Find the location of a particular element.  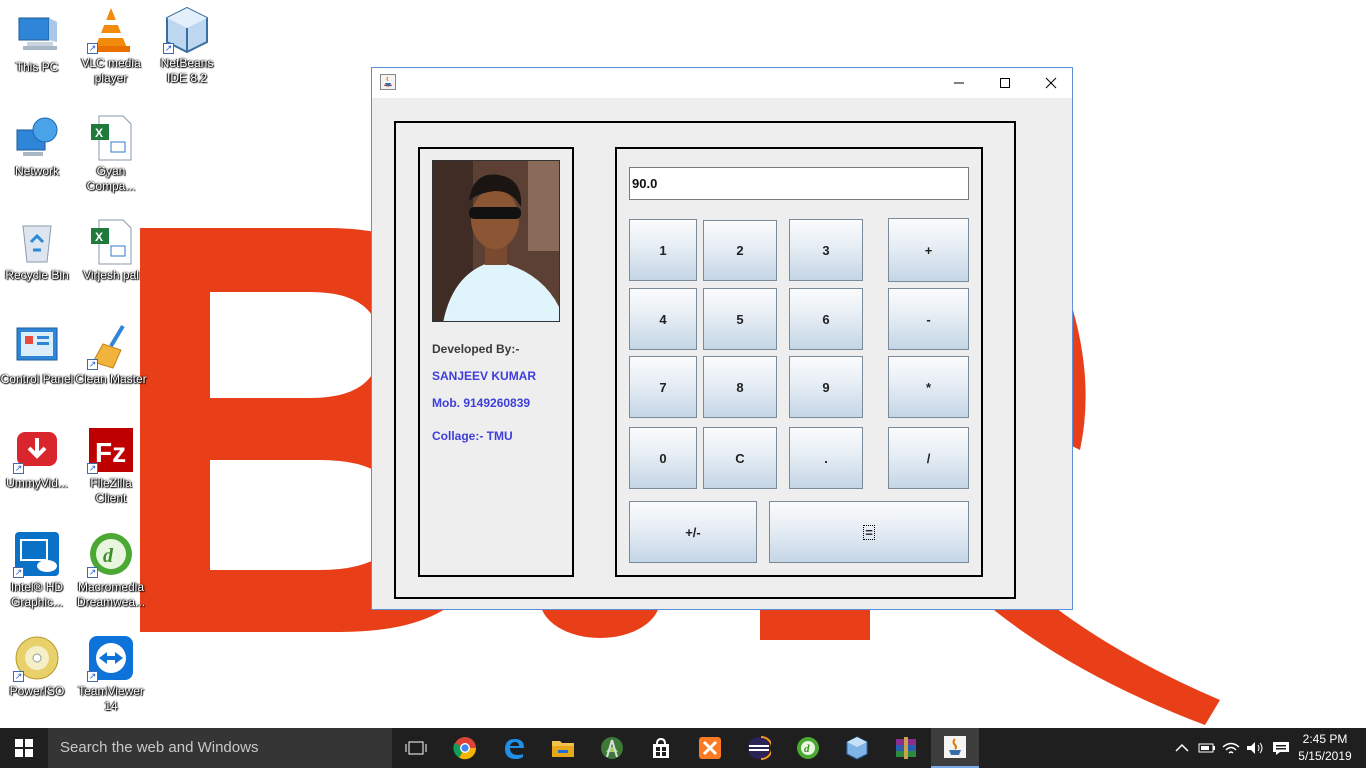

xampp-icon is located at coordinates (710, 748).